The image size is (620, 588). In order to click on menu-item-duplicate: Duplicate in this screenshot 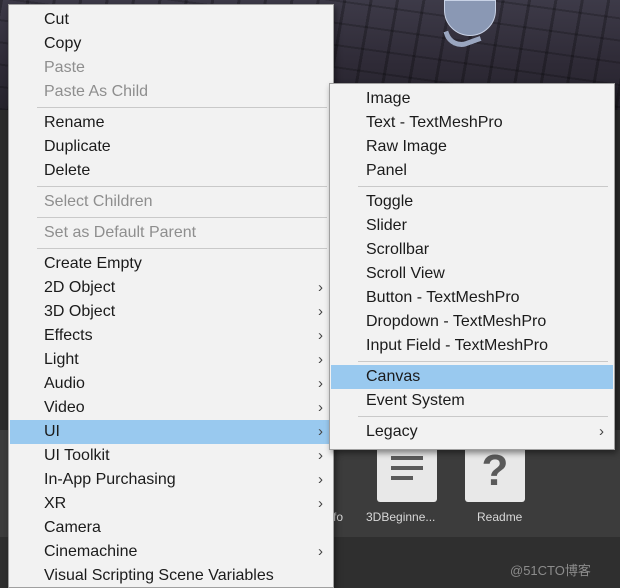, I will do `click(171, 147)`.